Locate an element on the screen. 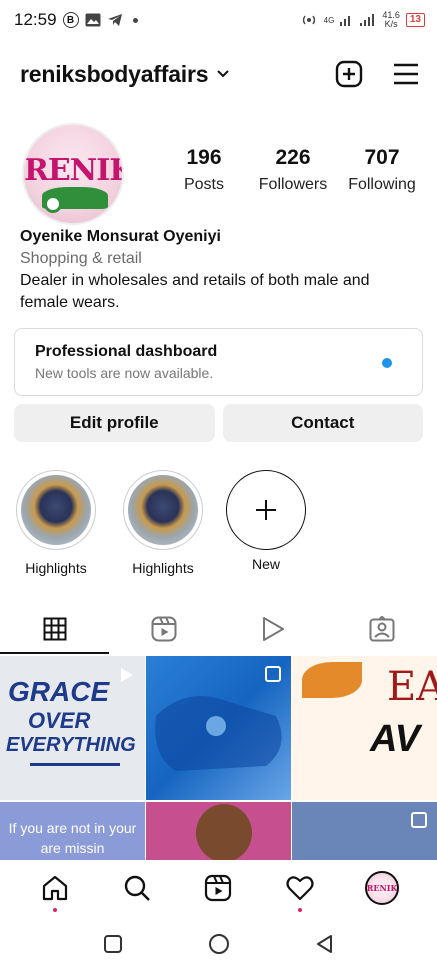 The image size is (437, 972). system-navigation is located at coordinates (218, 944).